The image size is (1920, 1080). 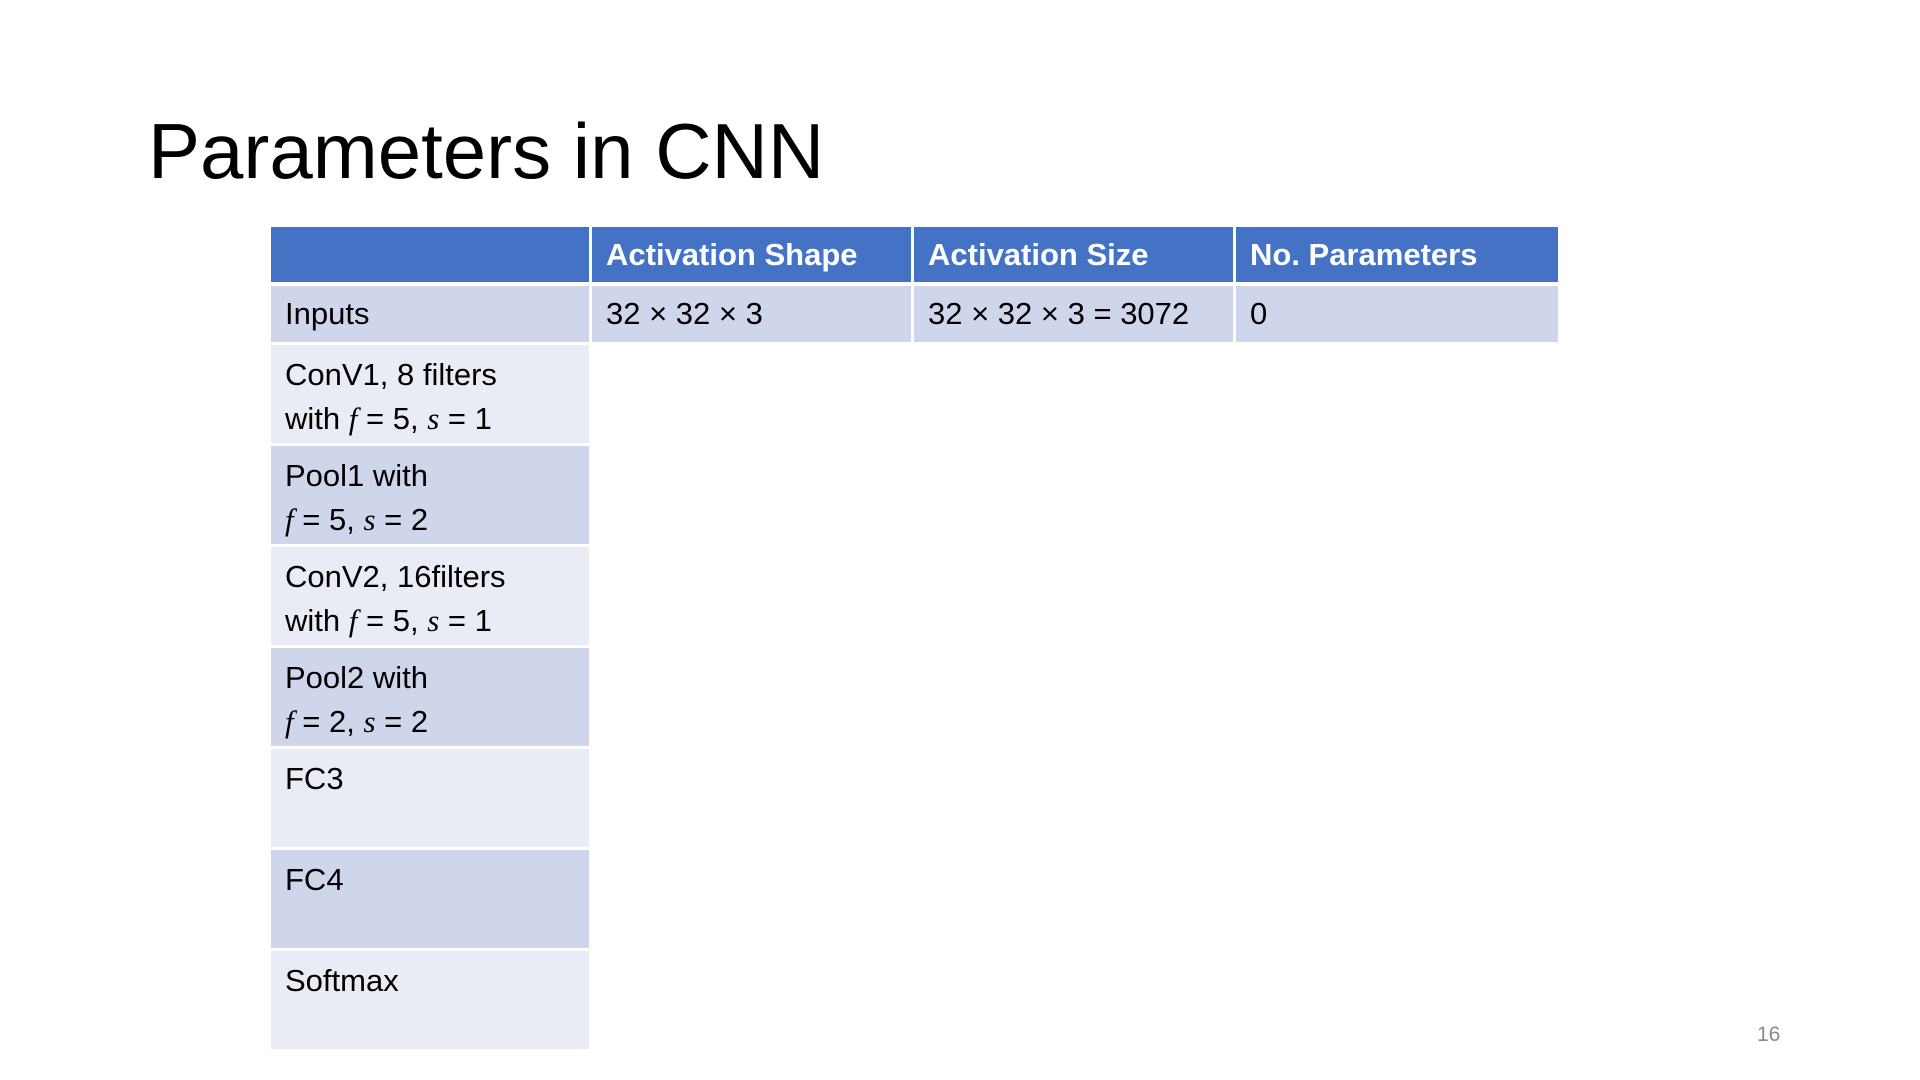 I want to click on table-row: ConV2, 16filters with f = 5, s = 1, so click(x=914, y=597).